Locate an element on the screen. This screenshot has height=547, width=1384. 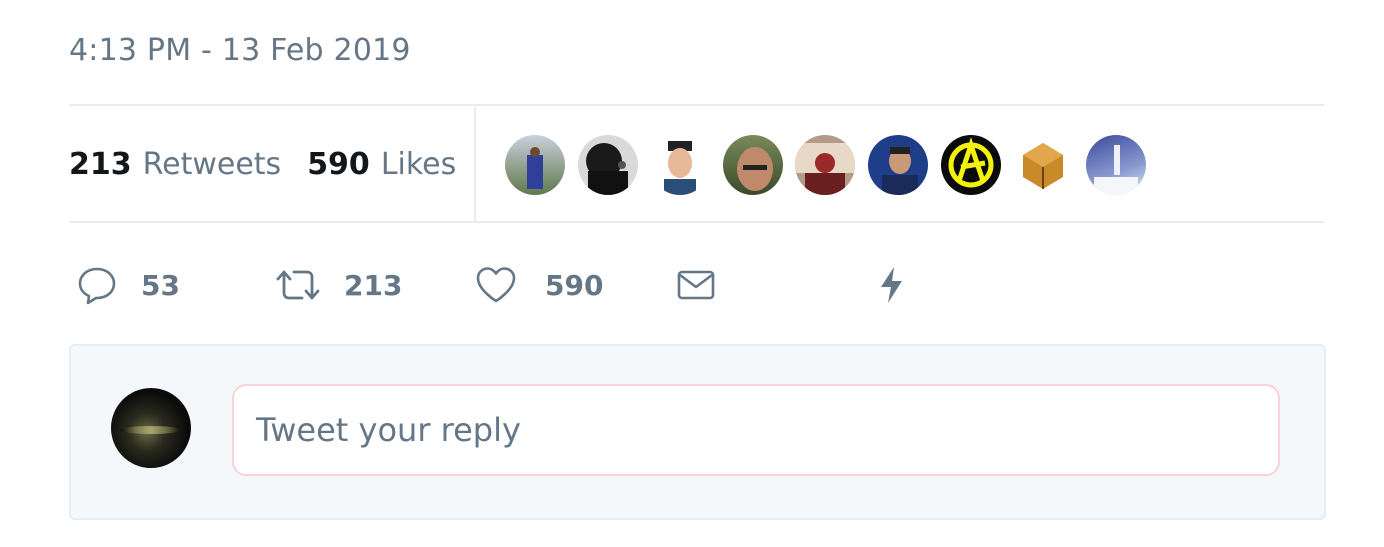
direct-message-action is located at coordinates (696, 285).